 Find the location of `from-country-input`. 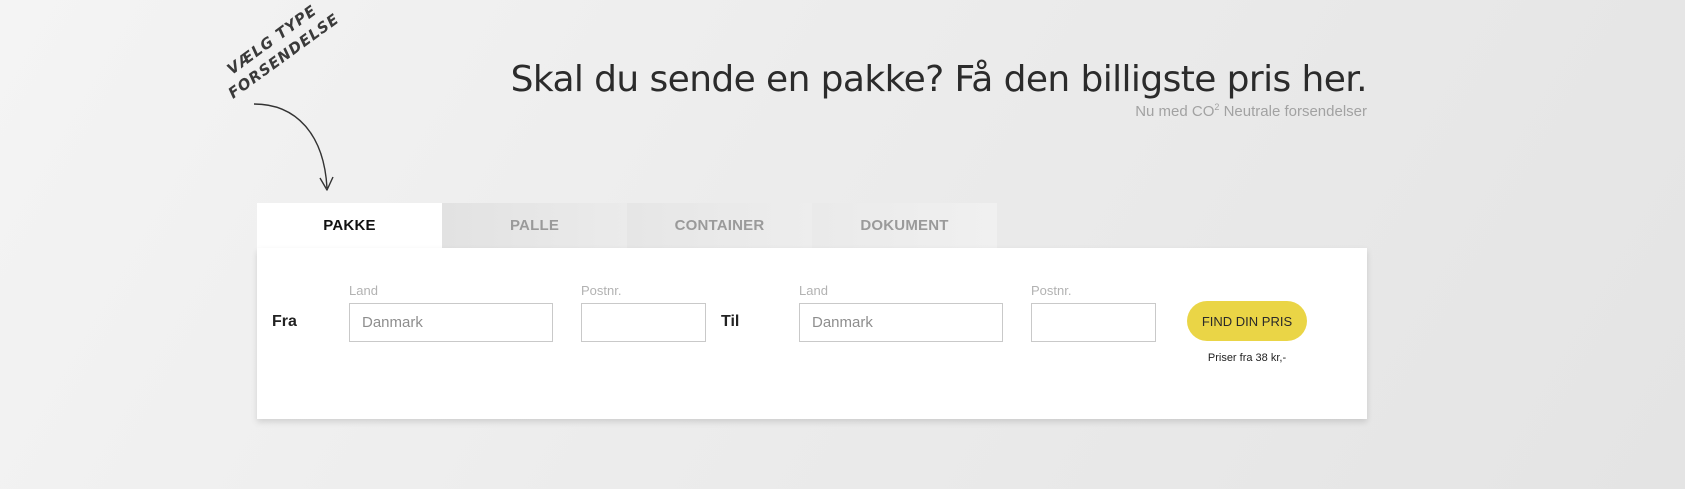

from-country-input is located at coordinates (451, 322).